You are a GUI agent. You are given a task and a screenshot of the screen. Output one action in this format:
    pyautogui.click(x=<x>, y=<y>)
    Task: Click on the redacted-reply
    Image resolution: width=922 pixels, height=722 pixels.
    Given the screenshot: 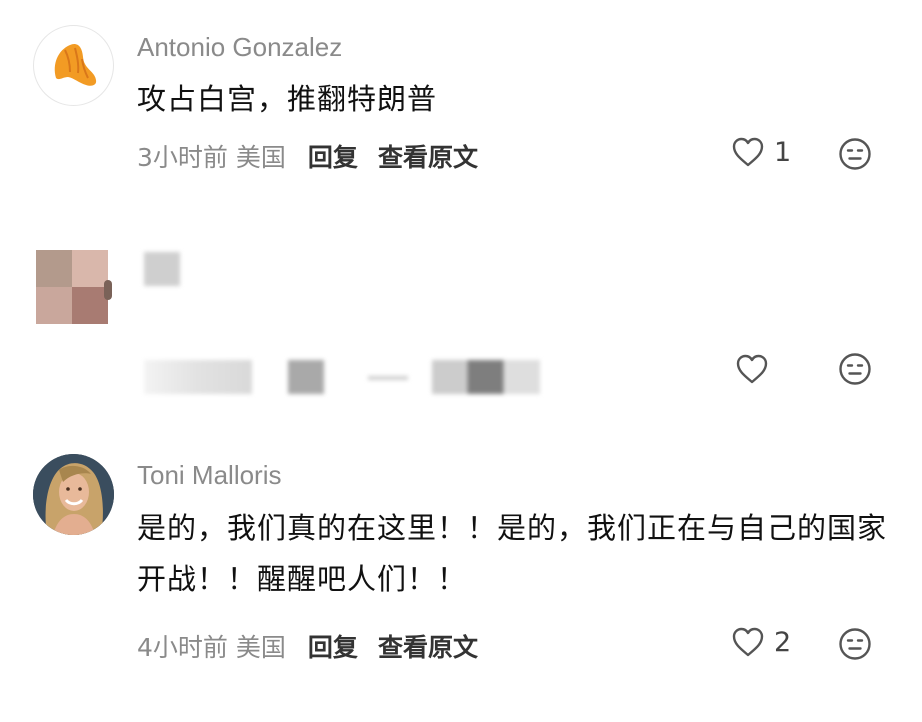 What is the action you would take?
    pyautogui.click(x=306, y=377)
    